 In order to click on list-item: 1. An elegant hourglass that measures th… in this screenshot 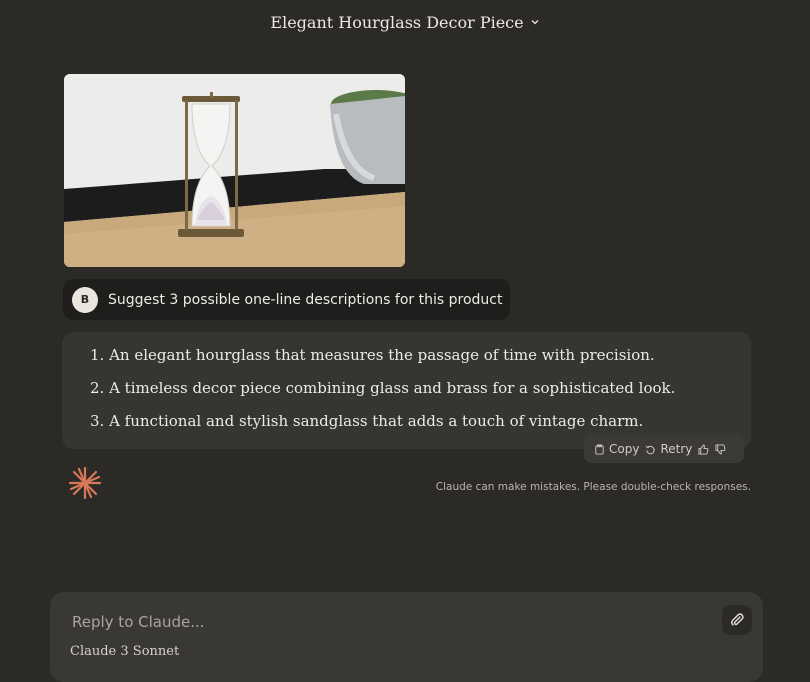, I will do `click(372, 355)`.